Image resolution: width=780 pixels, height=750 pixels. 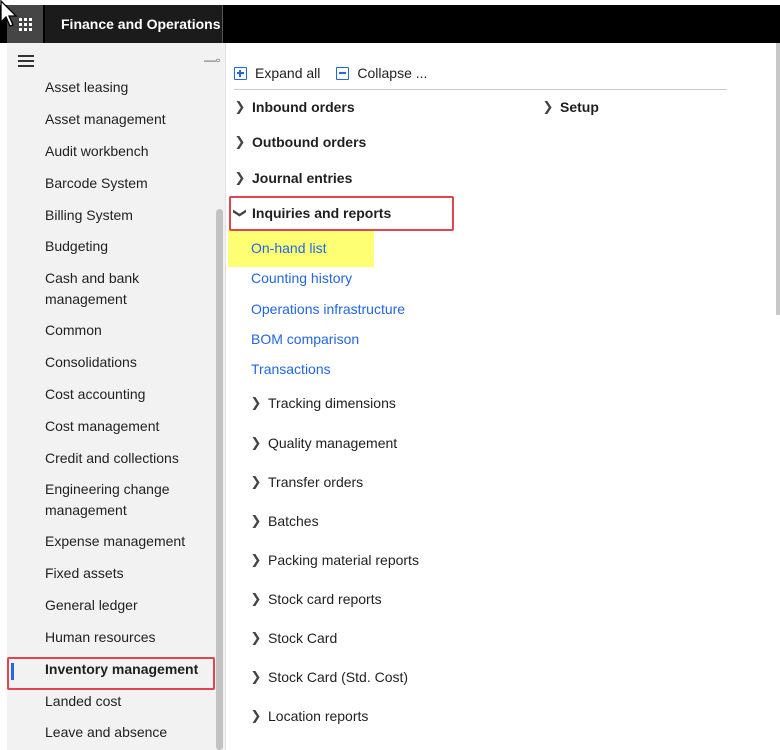 I want to click on link-on-hand-list: On-hand list, so click(x=288, y=248).